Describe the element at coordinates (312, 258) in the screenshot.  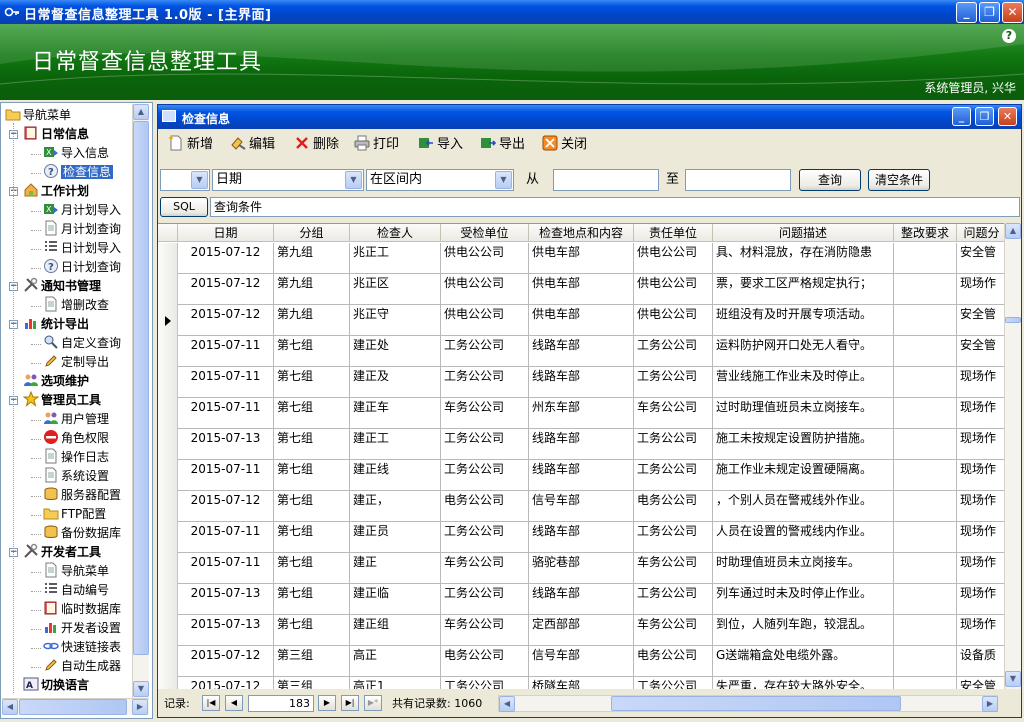
I see `table-cell: 第九组` at that location.